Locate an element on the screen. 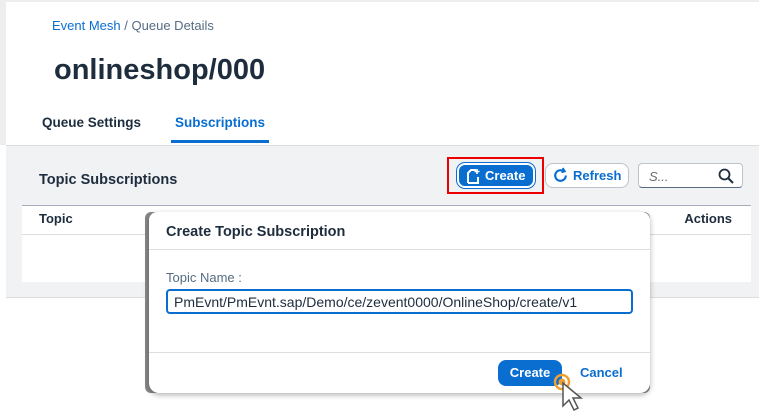  section-title: Topic Subscriptions is located at coordinates (108, 180).